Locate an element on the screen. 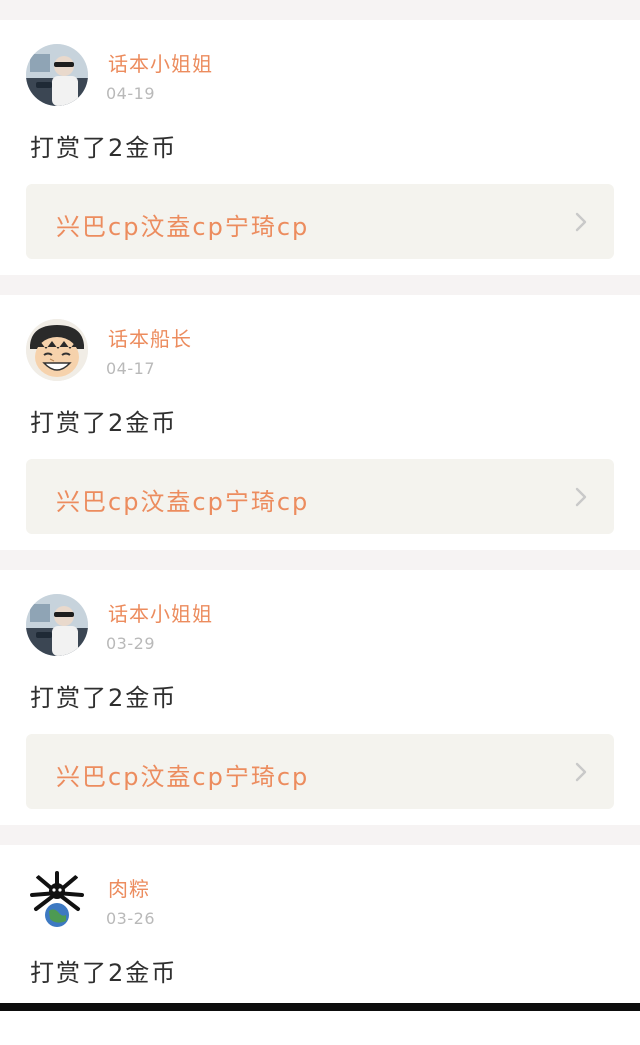  cartoon-boy-avatar-icon is located at coordinates (57, 350).